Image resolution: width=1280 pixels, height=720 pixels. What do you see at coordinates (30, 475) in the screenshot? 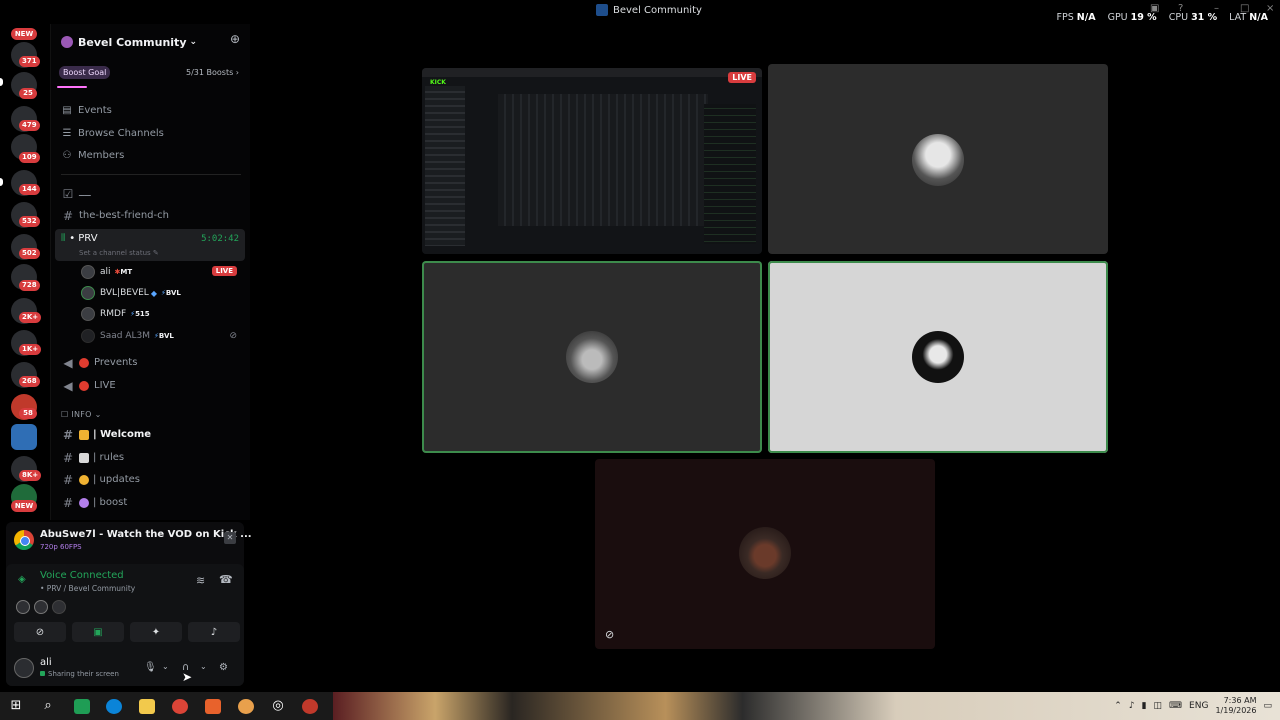
I see `mention-badge: 8K+` at bounding box center [30, 475].